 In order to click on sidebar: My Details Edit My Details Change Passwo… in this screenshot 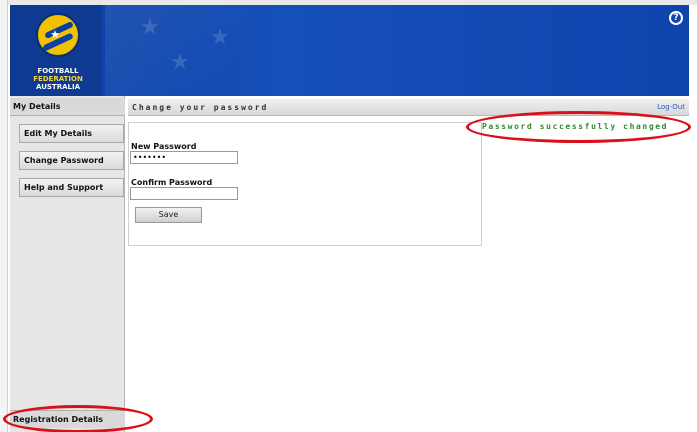, I will do `click(67, 264)`.